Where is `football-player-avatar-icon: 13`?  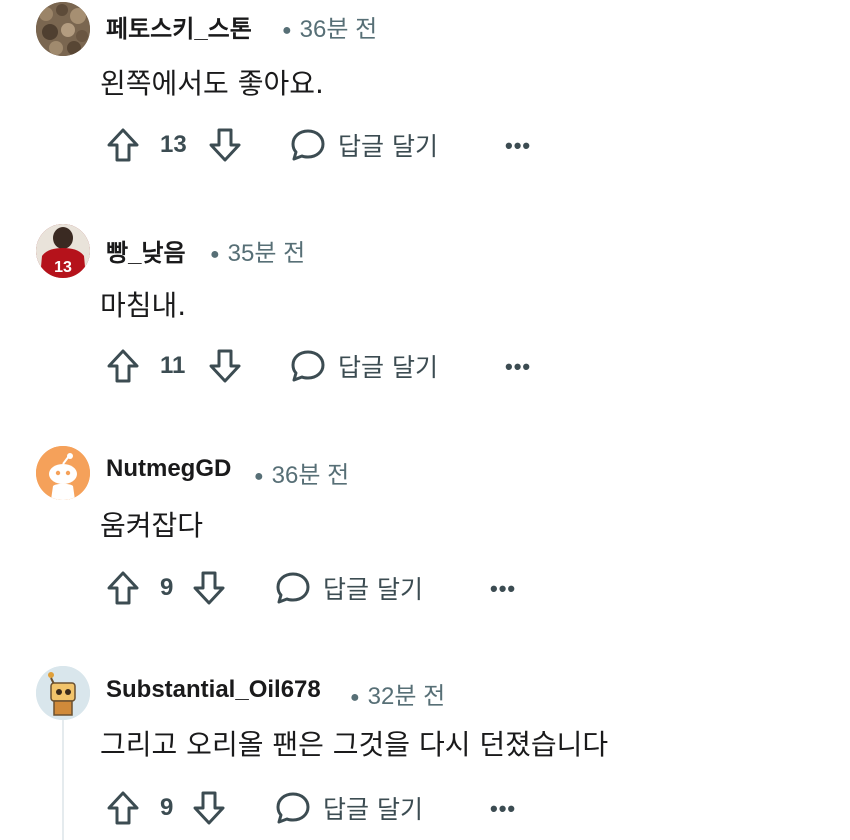 football-player-avatar-icon: 13 is located at coordinates (63, 251).